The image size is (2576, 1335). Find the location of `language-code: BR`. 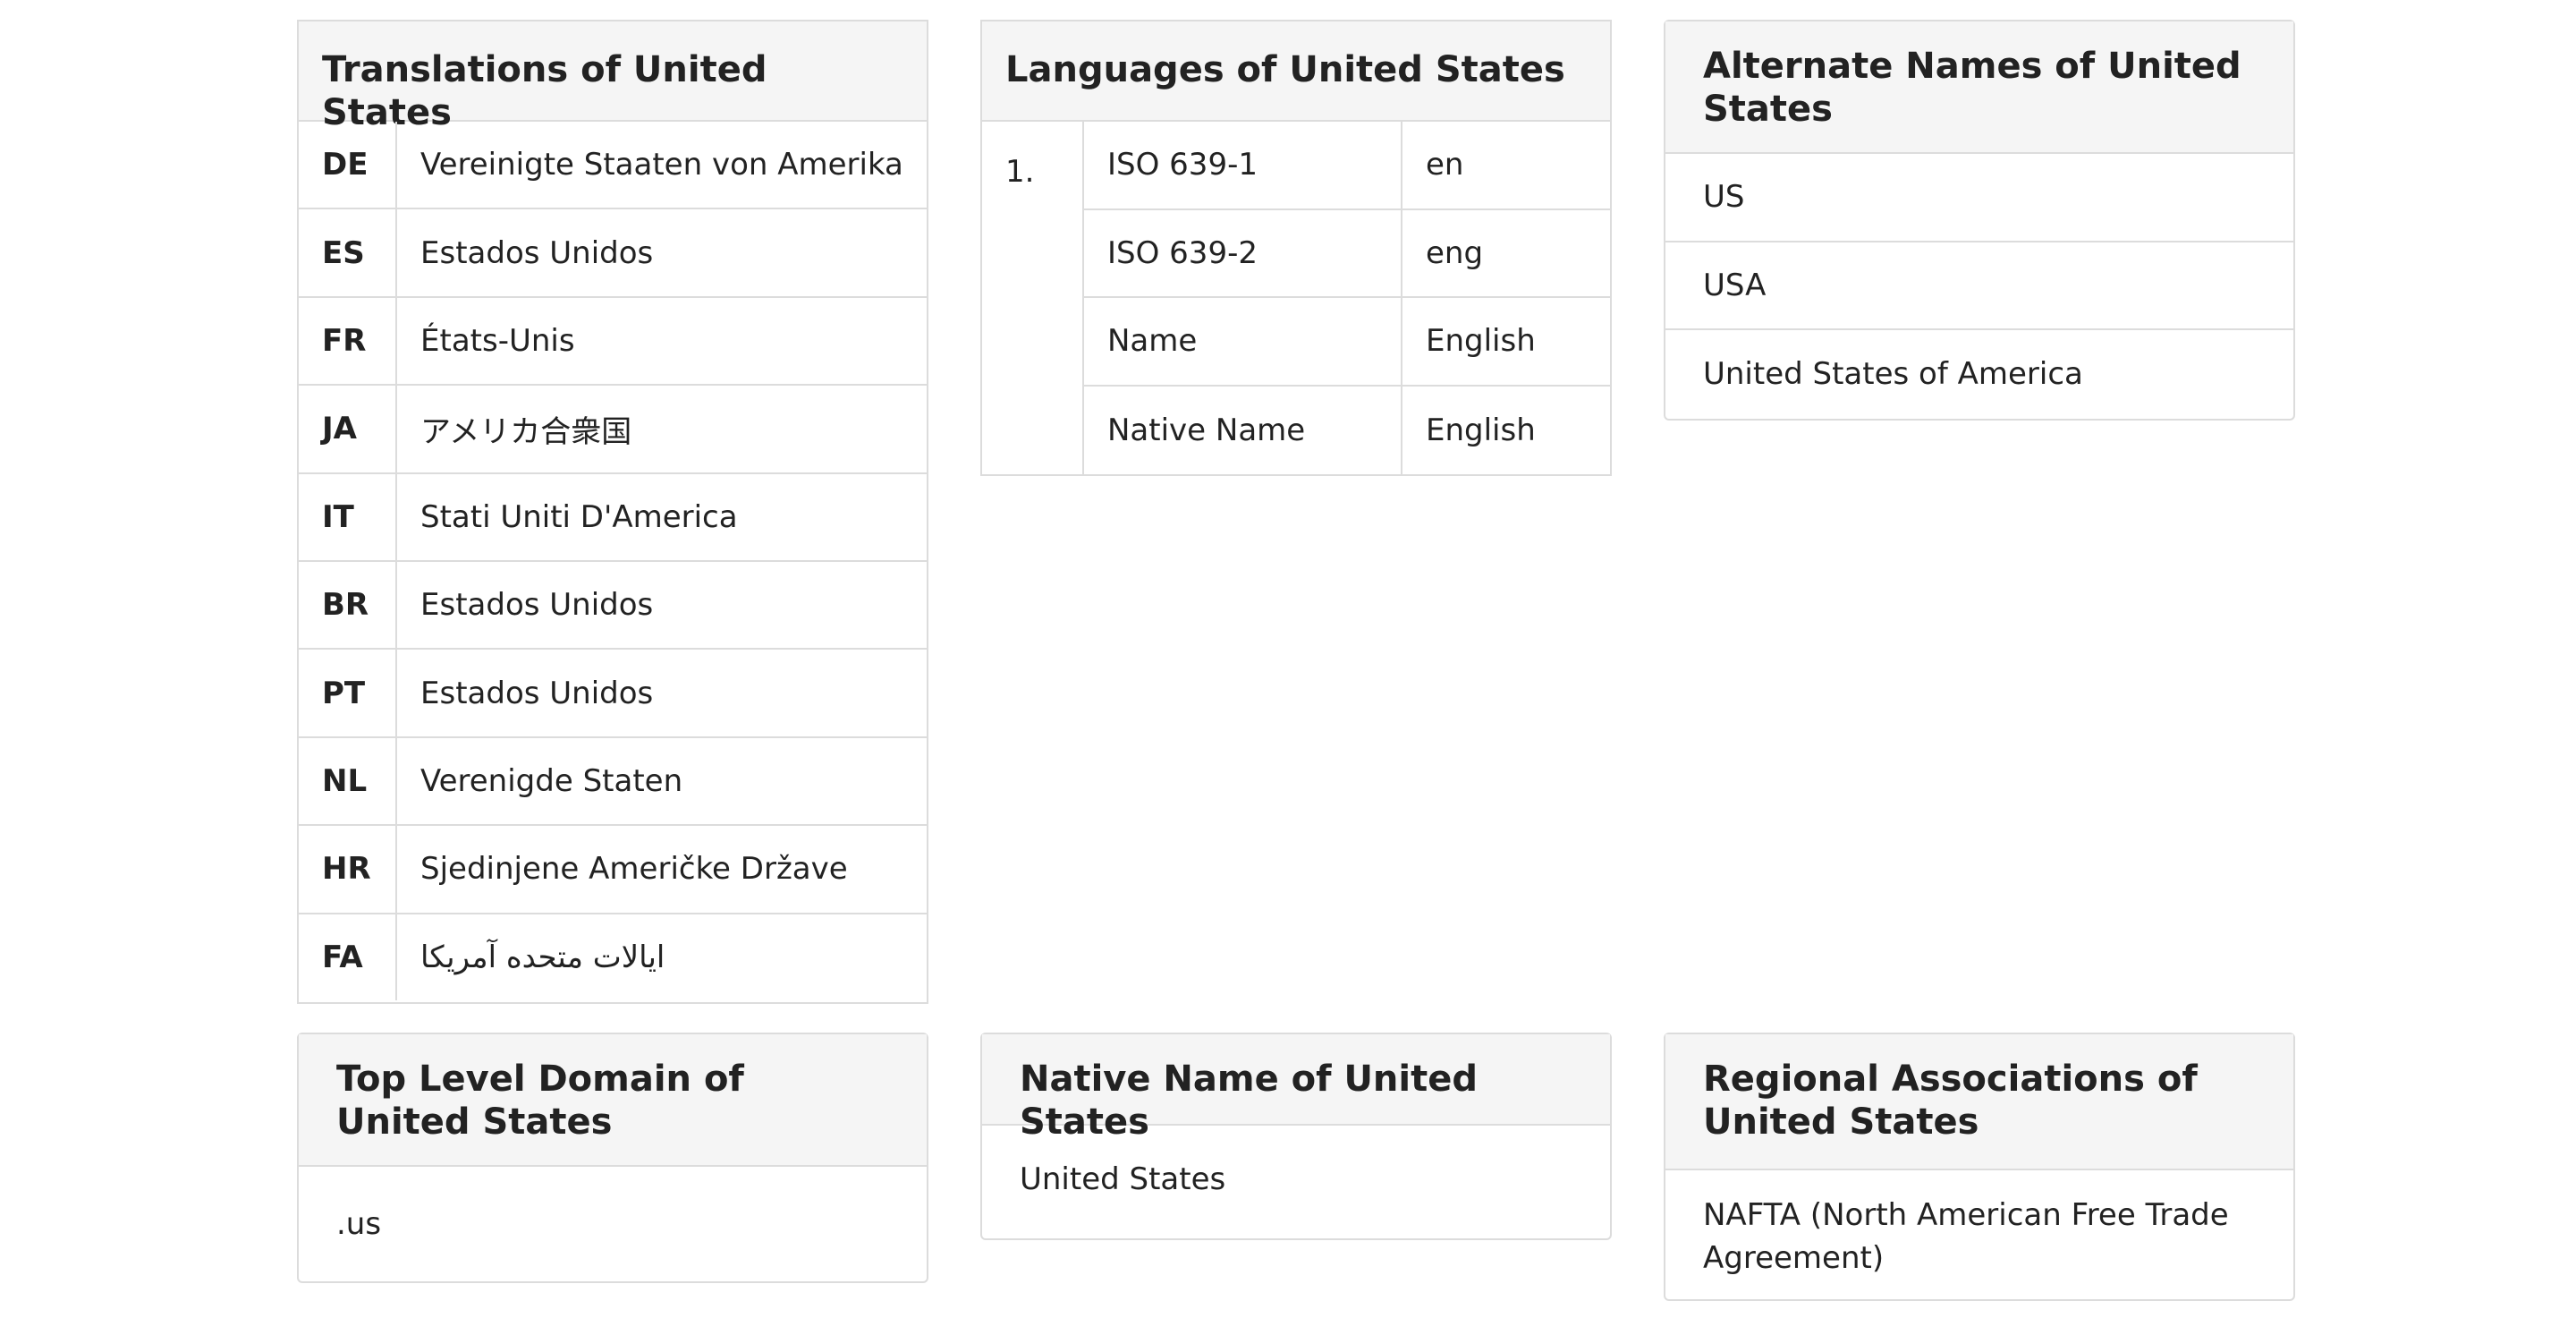

language-code: BR is located at coordinates (348, 605).